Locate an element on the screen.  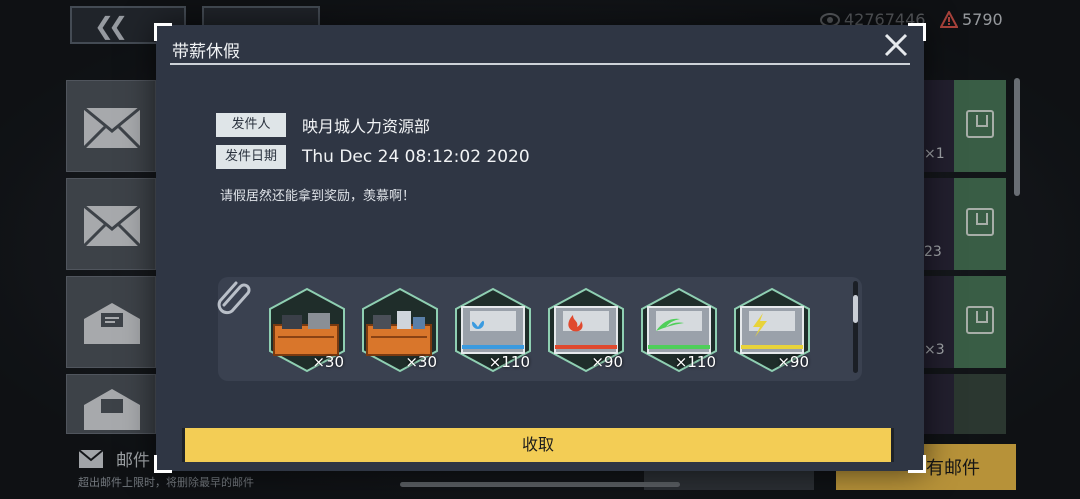
attachment-list: ×30 ×30 ×110 ×90 ×110 ×90 is located at coordinates (539, 330).